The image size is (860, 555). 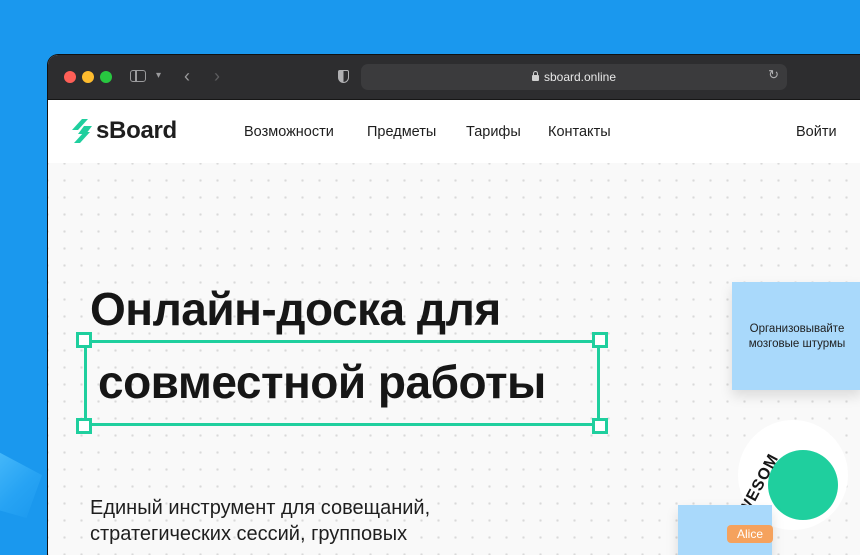 I want to click on nav-link-features: Возможности, so click(x=289, y=132).